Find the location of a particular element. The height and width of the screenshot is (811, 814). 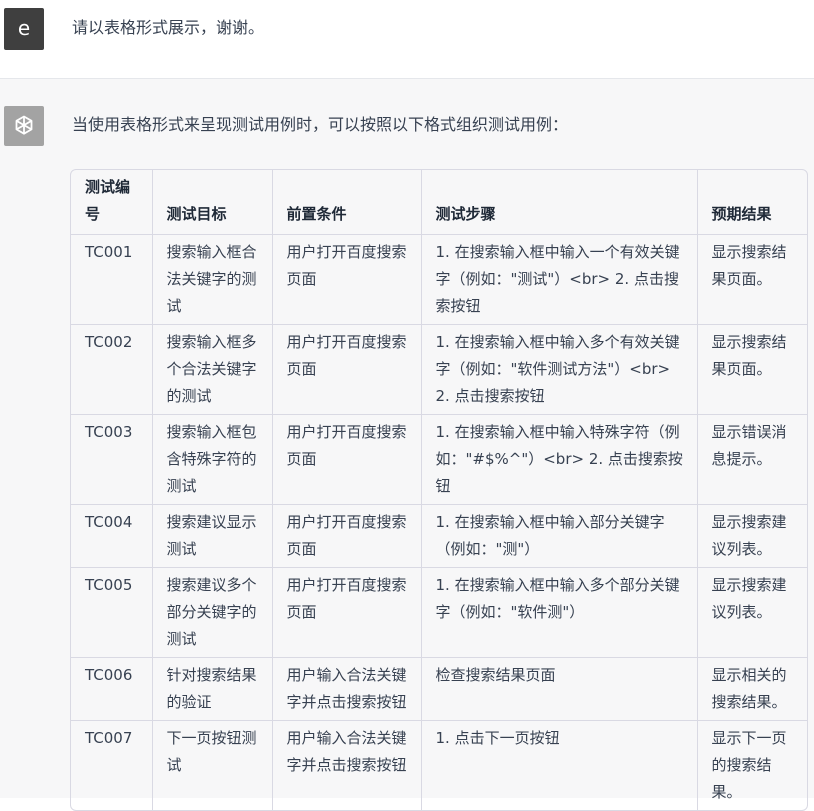

cell-test-id: TC003 is located at coordinates (111, 459).